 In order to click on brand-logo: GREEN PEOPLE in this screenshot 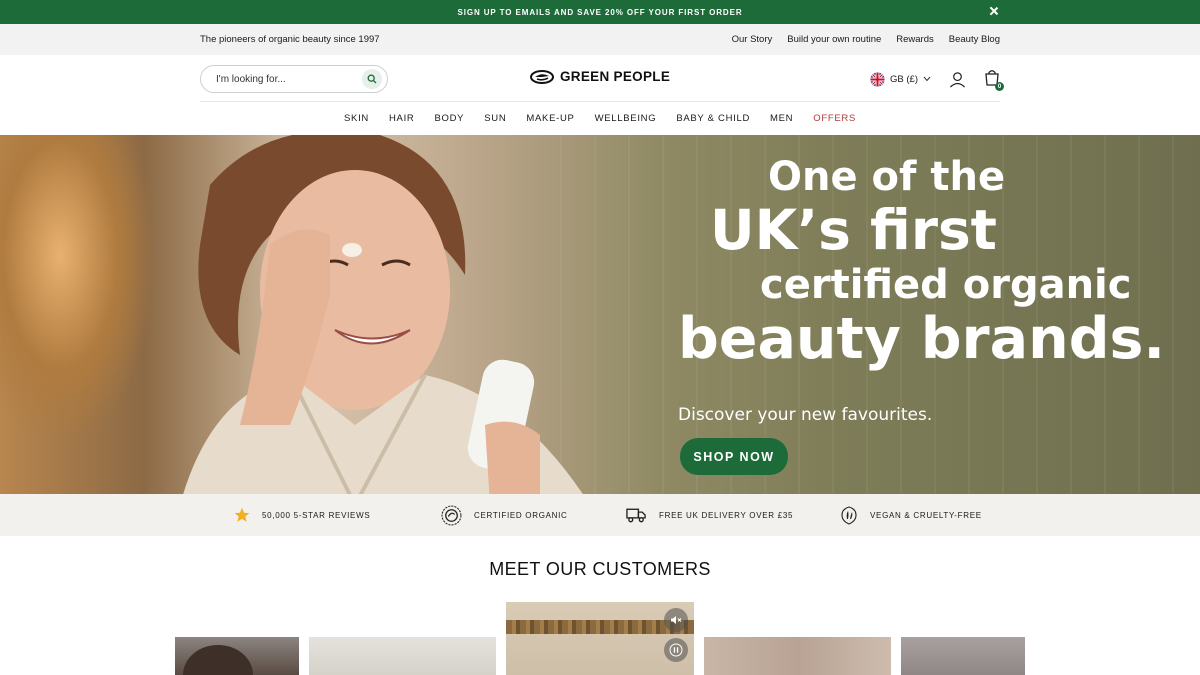, I will do `click(600, 76)`.